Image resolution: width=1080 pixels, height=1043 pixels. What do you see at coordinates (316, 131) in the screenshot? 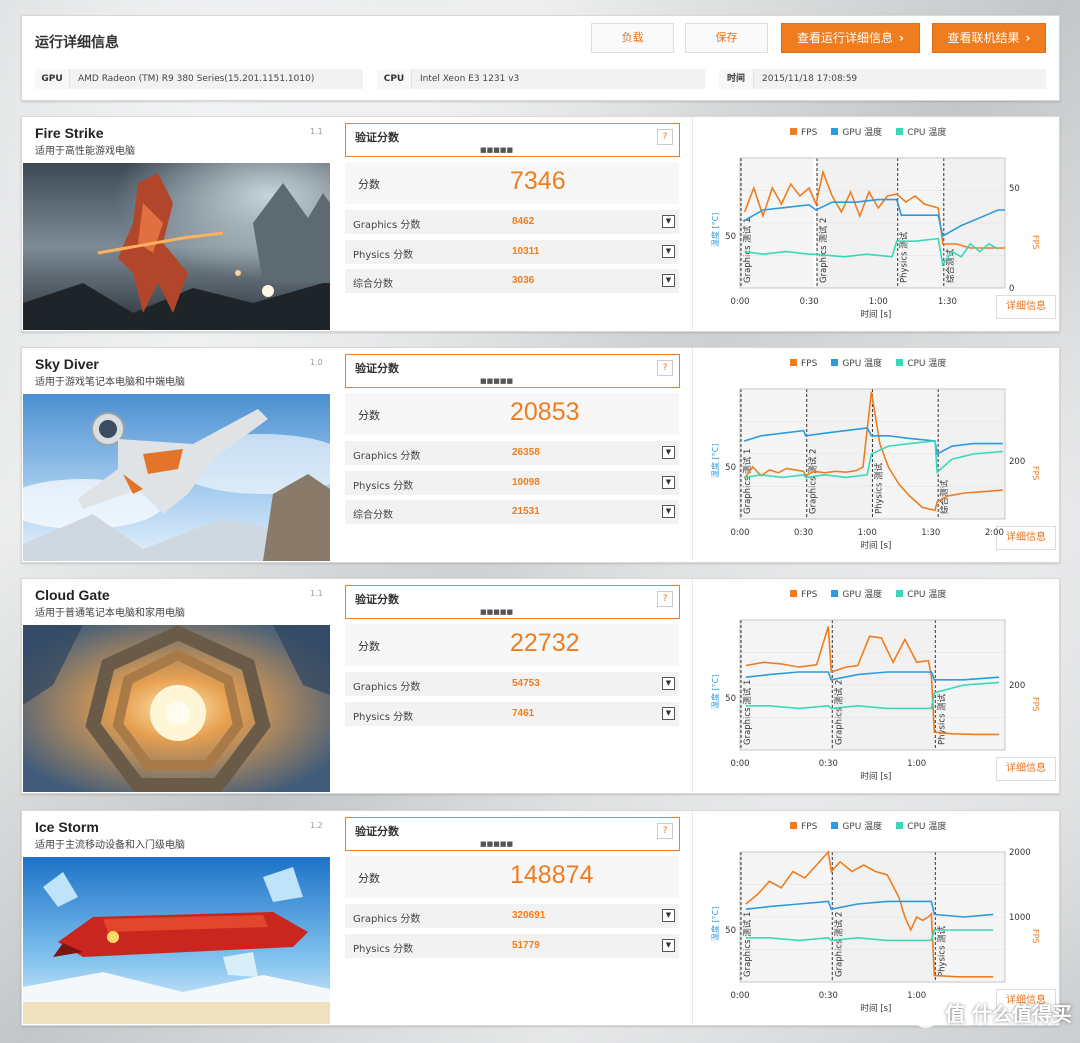
I see `test-version: 1.1` at bounding box center [316, 131].